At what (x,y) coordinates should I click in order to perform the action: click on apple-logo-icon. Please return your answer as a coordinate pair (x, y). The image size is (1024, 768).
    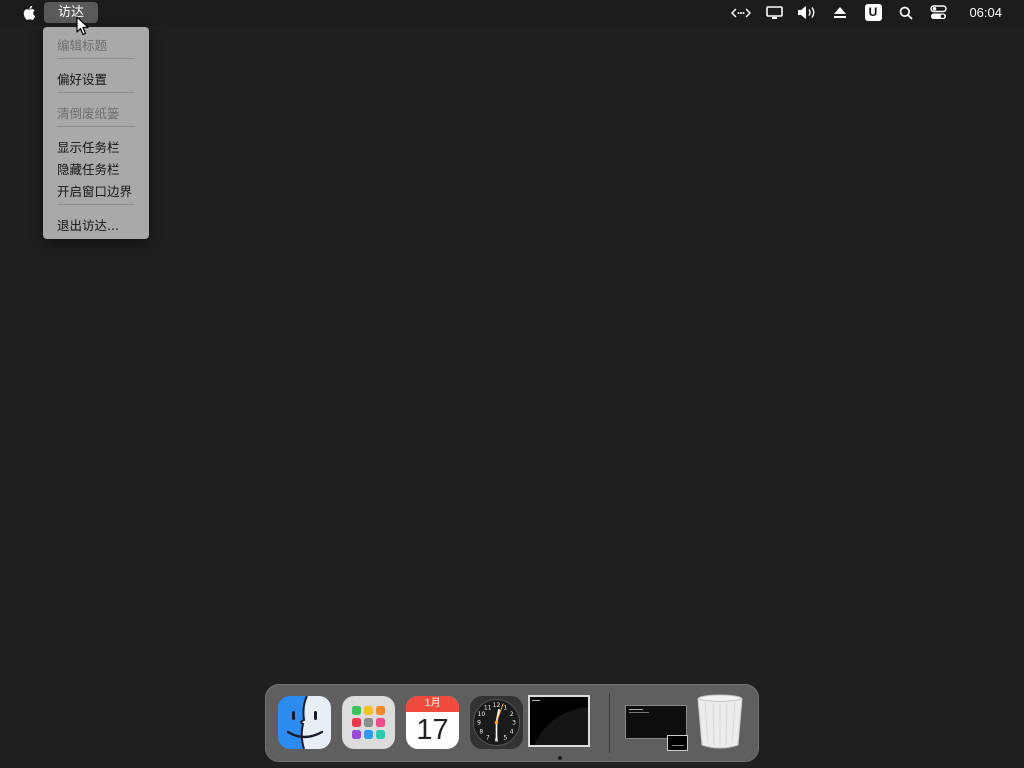
    Looking at the image, I should click on (30, 12).